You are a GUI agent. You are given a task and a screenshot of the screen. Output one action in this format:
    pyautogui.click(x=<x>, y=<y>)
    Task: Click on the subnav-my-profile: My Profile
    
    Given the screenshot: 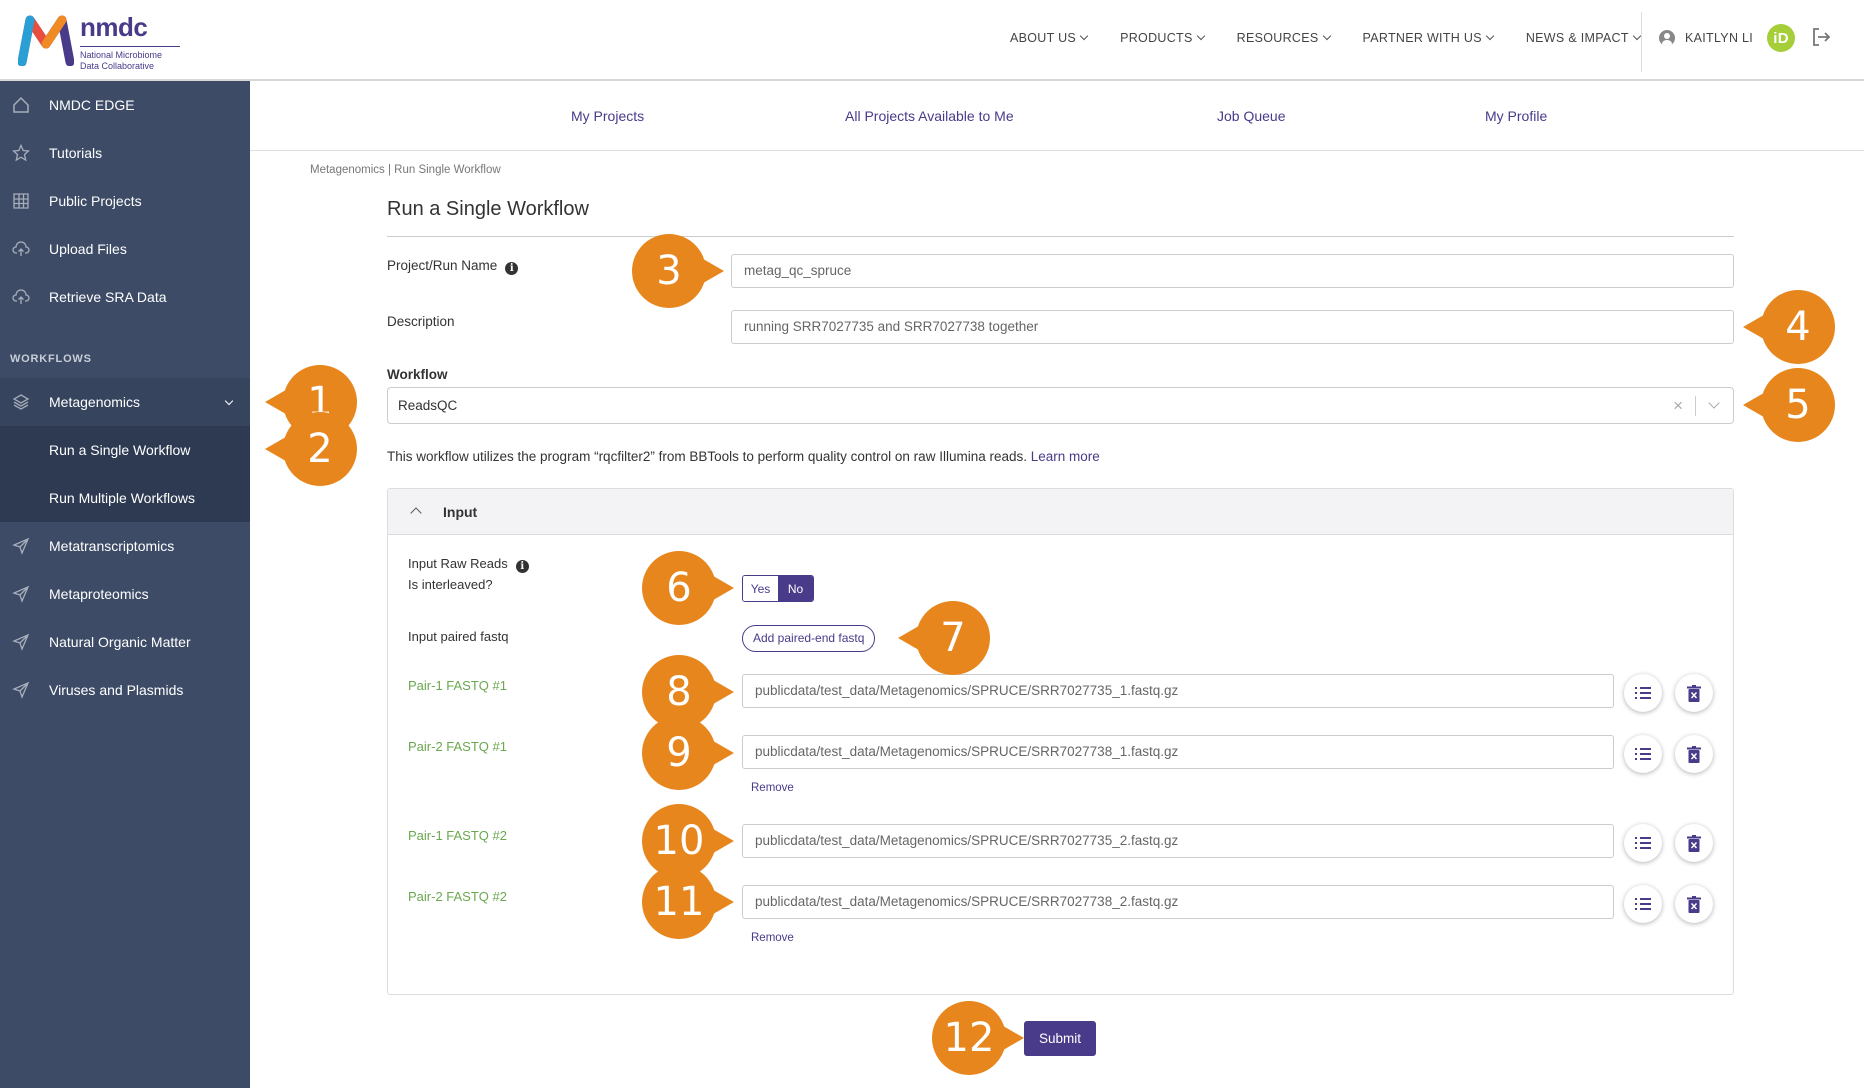 What is the action you would take?
    pyautogui.click(x=1516, y=116)
    